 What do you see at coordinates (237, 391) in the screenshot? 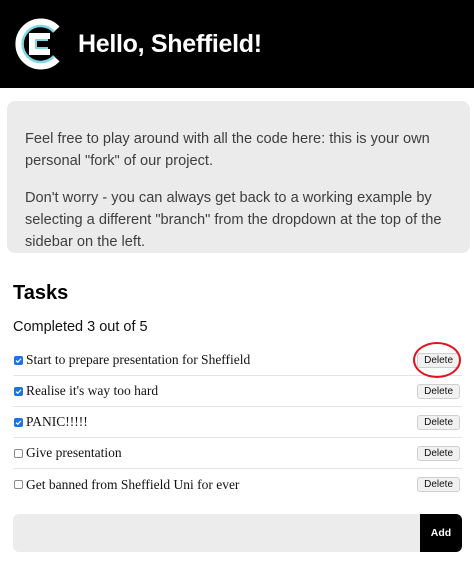
I see `task-row: Realise it's way too hard Delete` at bounding box center [237, 391].